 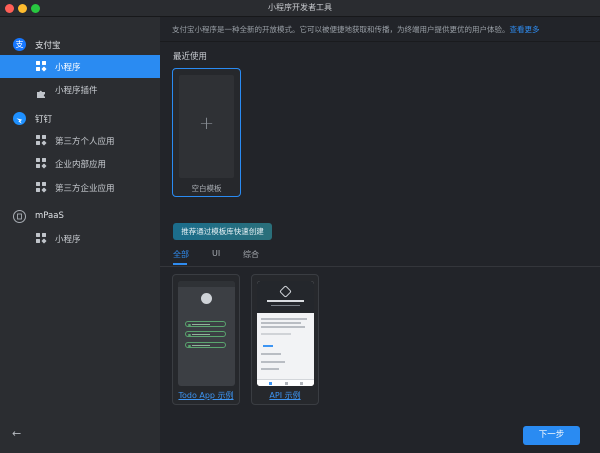 I want to click on sidebar-item-label: 第三方个人应用, so click(x=85, y=141).